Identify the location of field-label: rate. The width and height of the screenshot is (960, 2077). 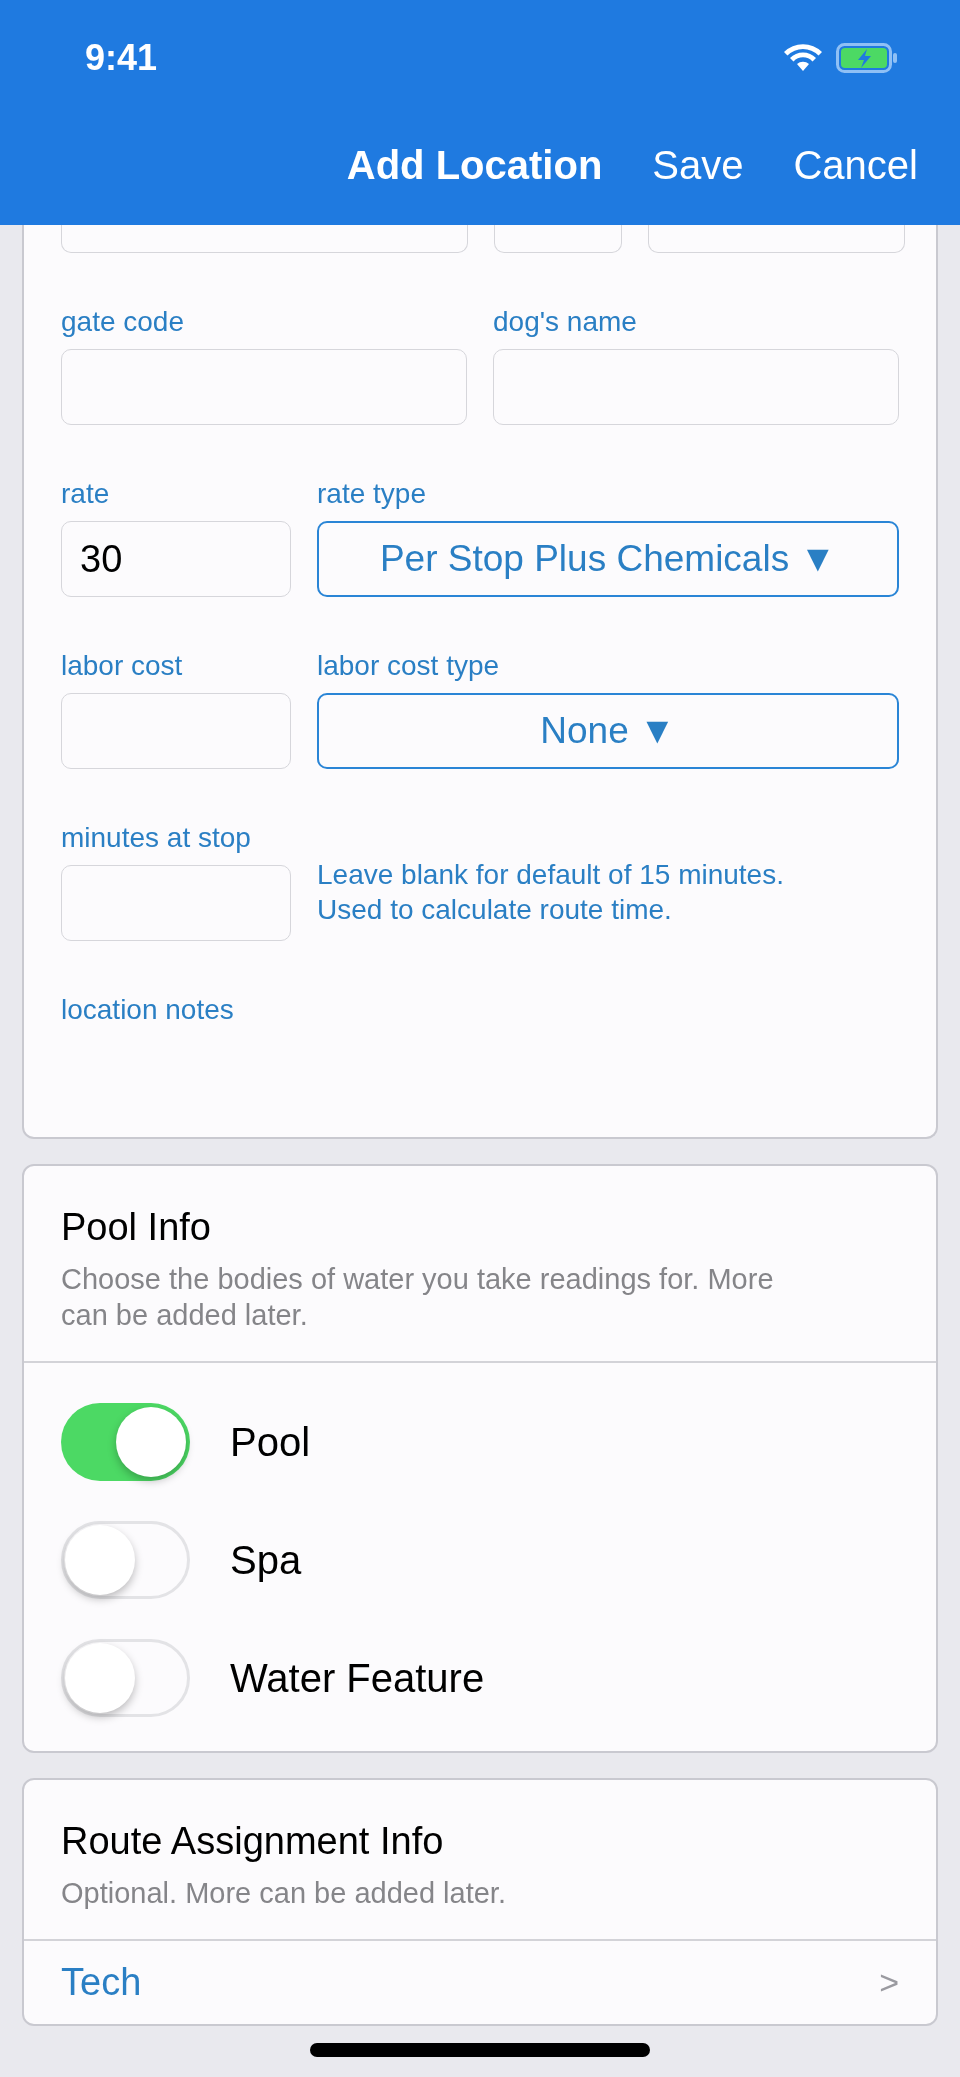
(86, 494).